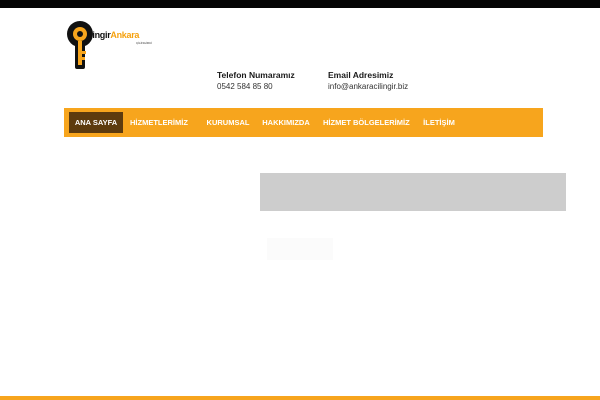 The image size is (600, 400). I want to click on faint-button, so click(300, 249).